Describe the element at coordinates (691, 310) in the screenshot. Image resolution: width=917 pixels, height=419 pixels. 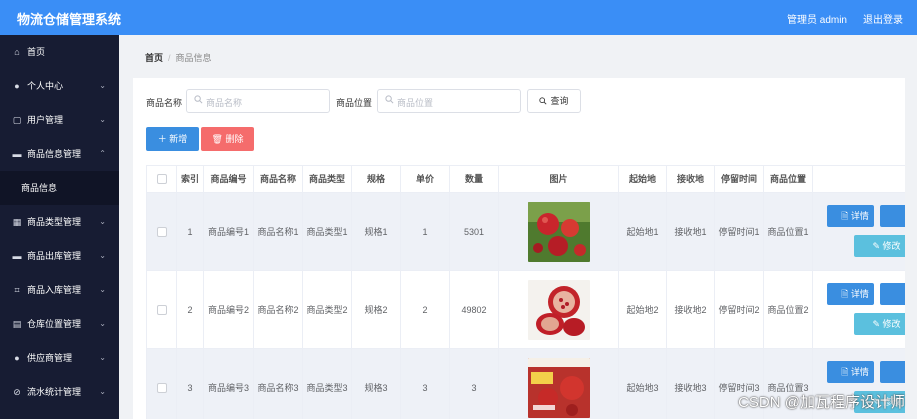
I see `cell-dest: 接收地2` at that location.